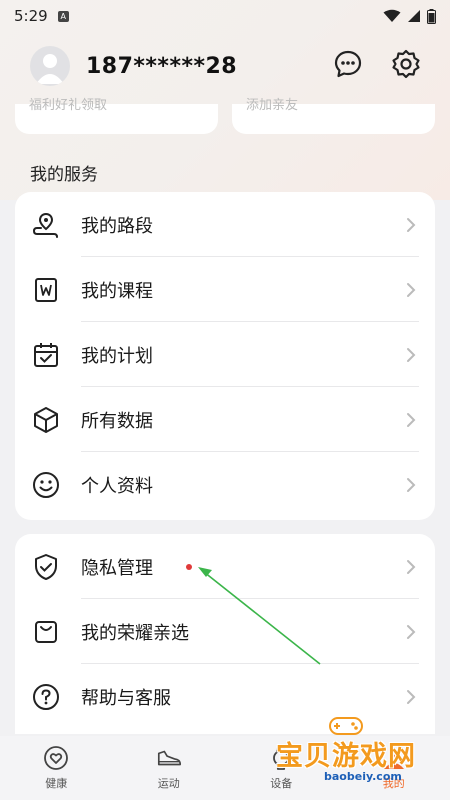 The height and width of the screenshot is (800, 450). Describe the element at coordinates (117, 421) in the screenshot. I see `service-item-label: 所有数据` at that location.